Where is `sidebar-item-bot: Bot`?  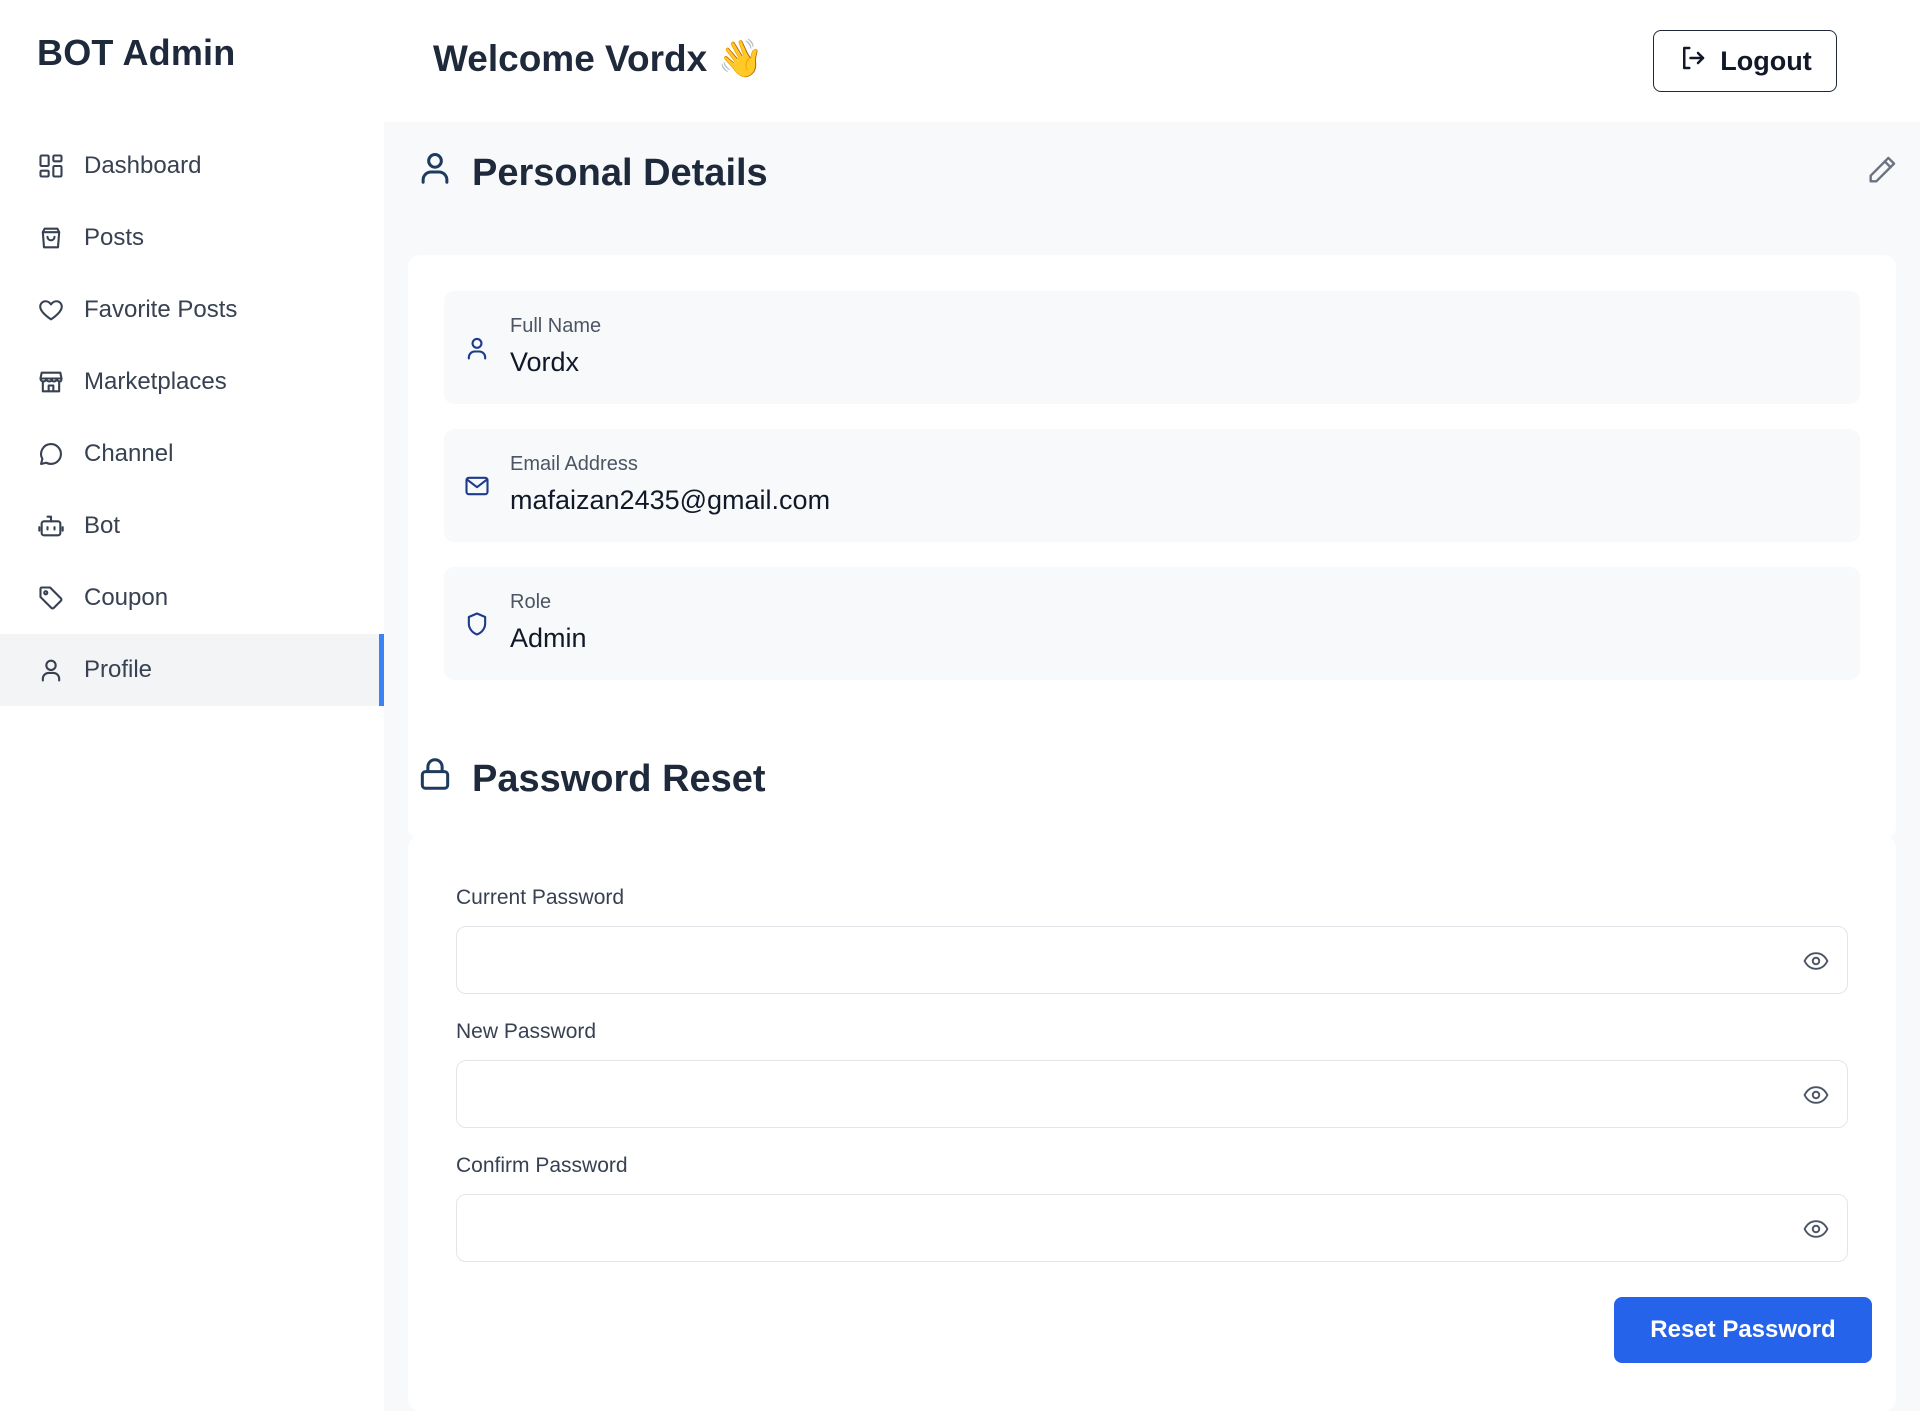 sidebar-item-bot: Bot is located at coordinates (192, 526).